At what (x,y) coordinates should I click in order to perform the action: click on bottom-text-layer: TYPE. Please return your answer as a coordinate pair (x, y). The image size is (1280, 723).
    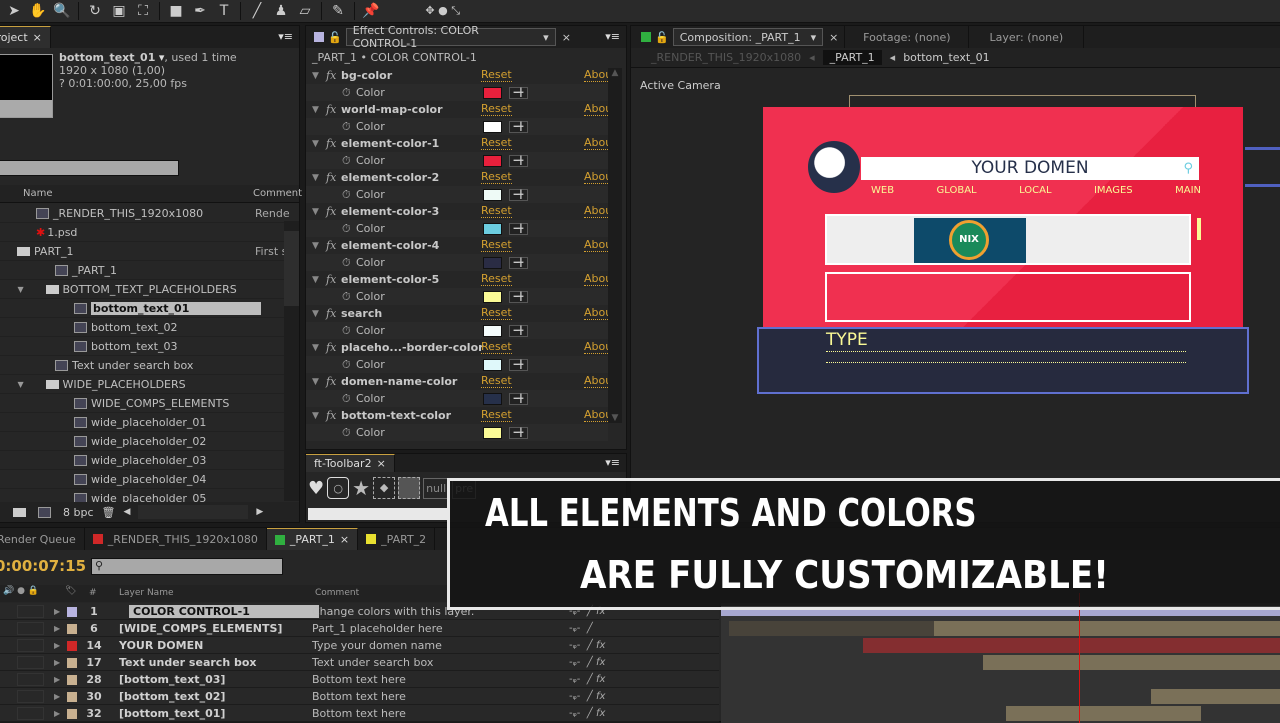
    Looking at the image, I should click on (1003, 360).